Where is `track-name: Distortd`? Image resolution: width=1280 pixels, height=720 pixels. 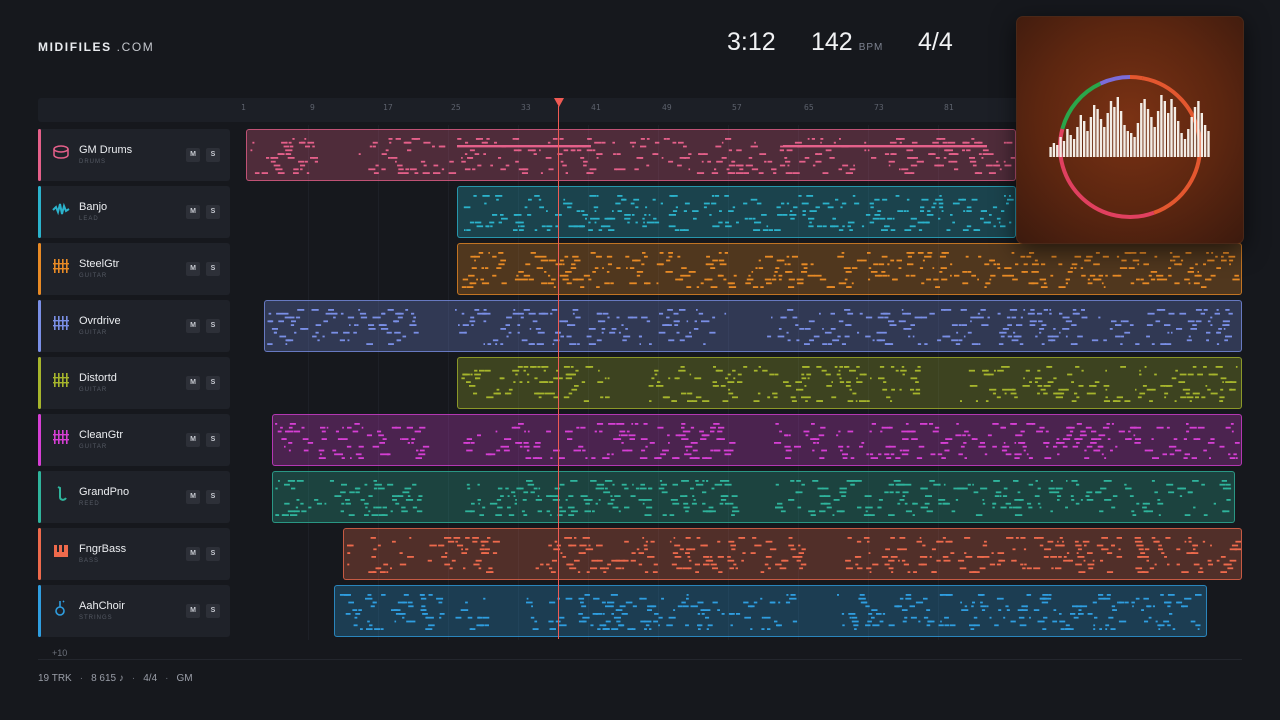 track-name: Distortd is located at coordinates (98, 378).